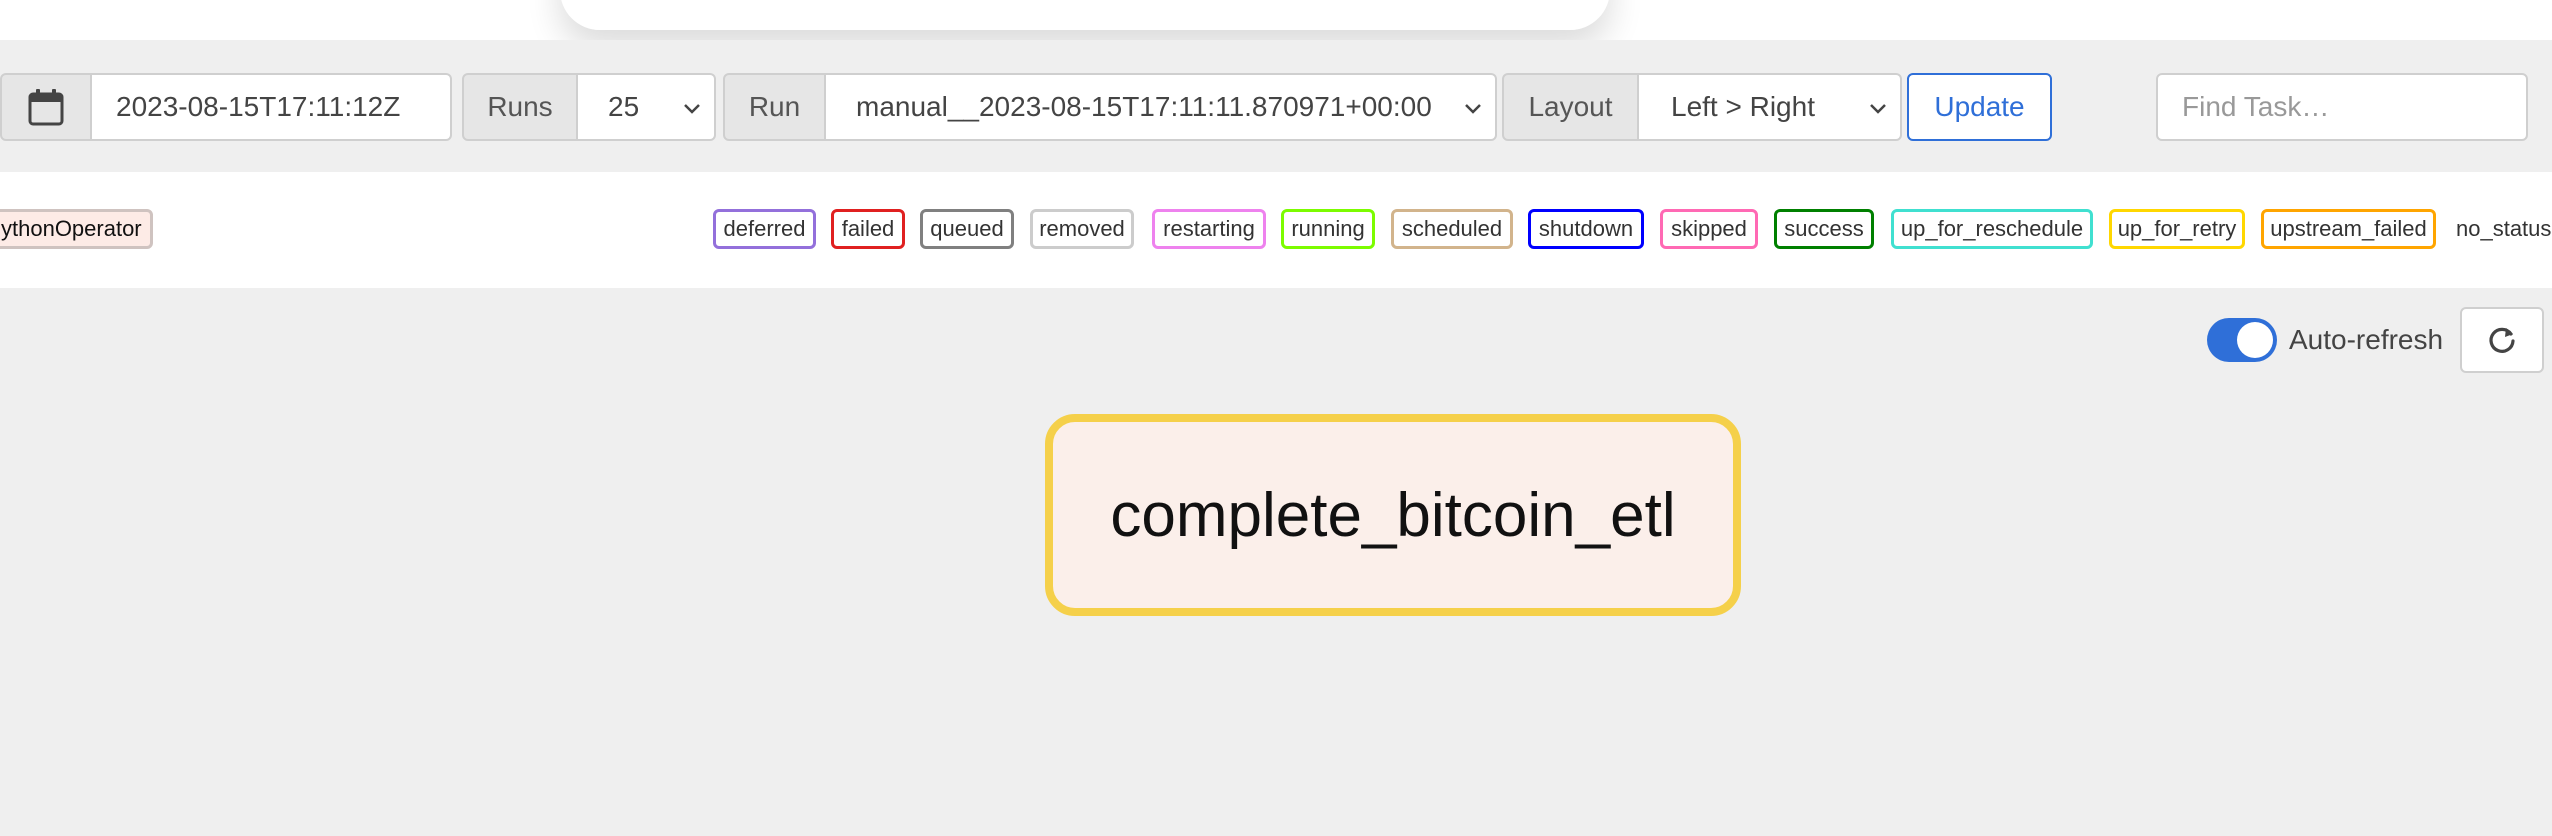 This screenshot has width=2552, height=836. Describe the element at coordinates (1452, 229) in the screenshot. I see `legend-chip-scheduled: scheduled` at that location.